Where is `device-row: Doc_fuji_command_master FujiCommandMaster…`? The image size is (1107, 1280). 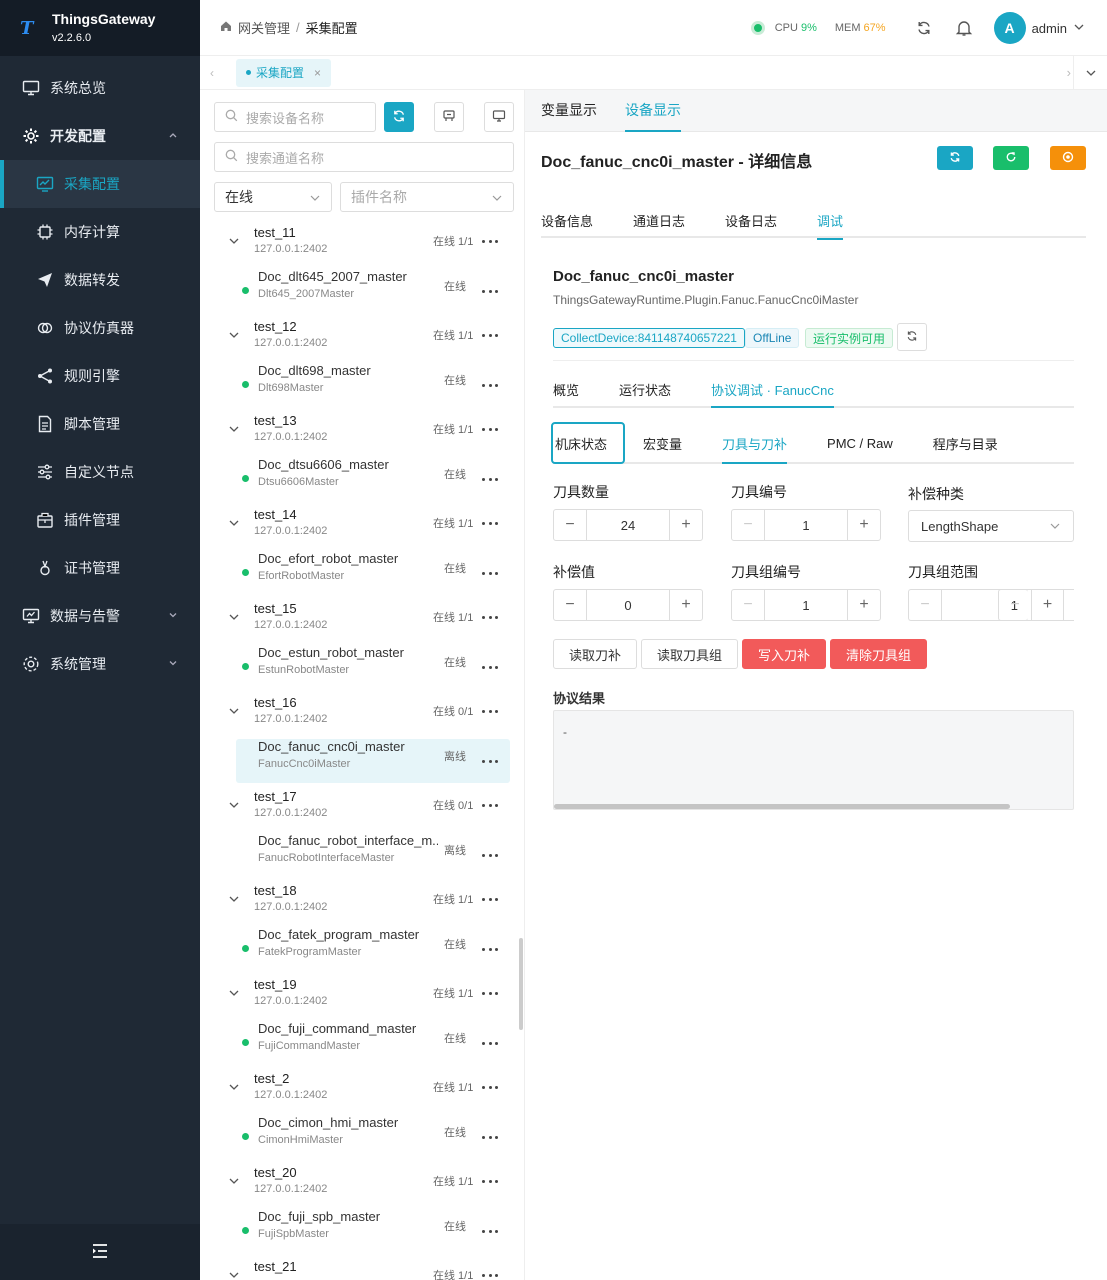 device-row: Doc_fuji_command_master FujiCommandMaster… is located at coordinates (360, 1046).